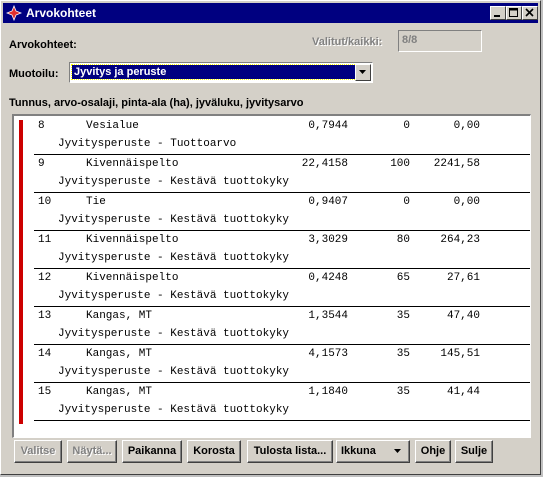 This screenshot has width=543, height=477. I want to click on window-title: Arvokohteet, so click(61, 13).